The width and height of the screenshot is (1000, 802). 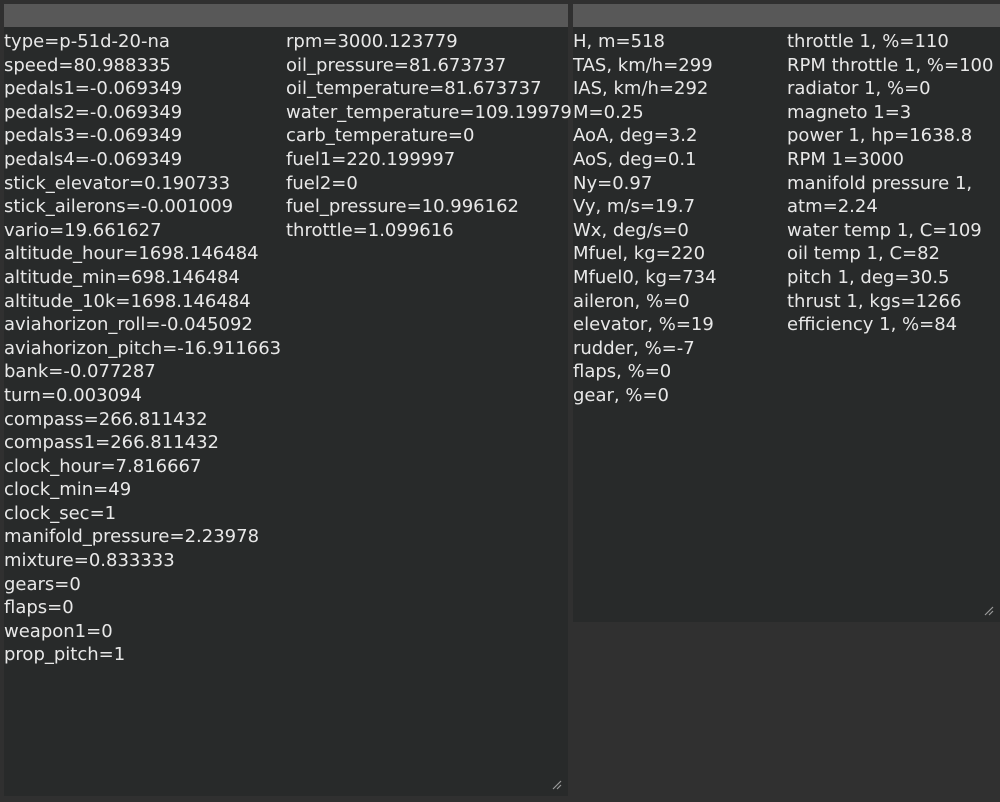 I want to click on indicator-row: stick_ailerons=-0.001009, so click(x=119, y=207).